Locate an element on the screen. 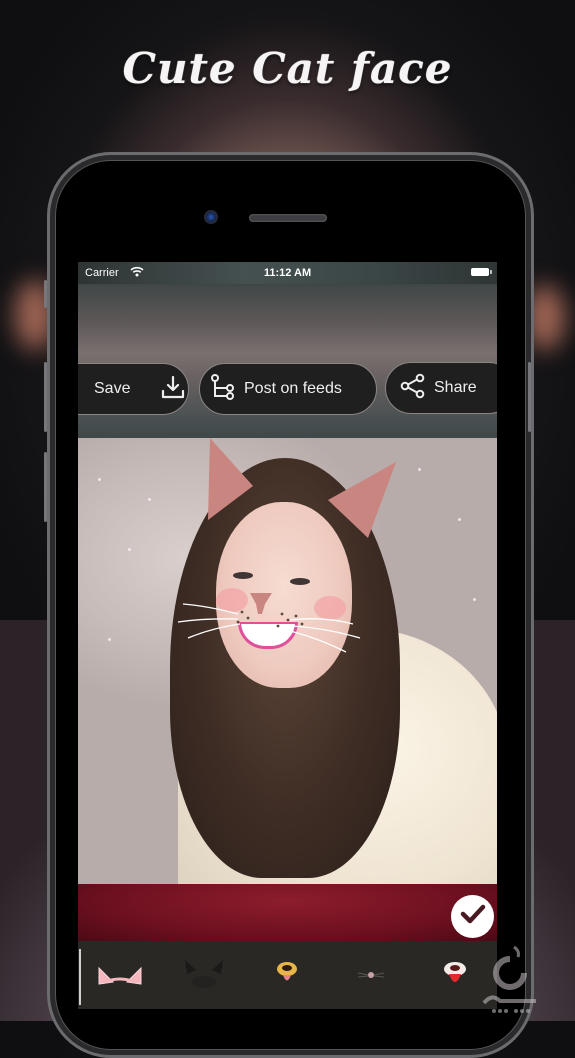  phone-volume-up is located at coordinates (45, 397).